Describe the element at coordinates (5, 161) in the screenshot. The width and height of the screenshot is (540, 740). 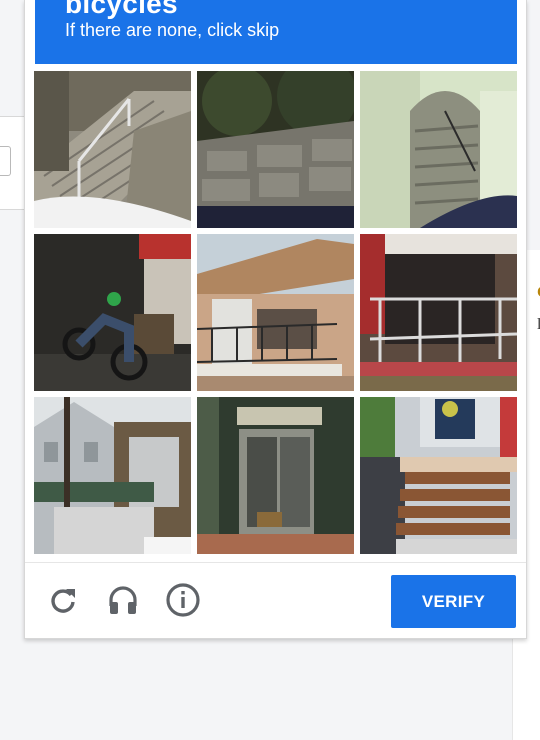
I see `background-input-edge` at that location.